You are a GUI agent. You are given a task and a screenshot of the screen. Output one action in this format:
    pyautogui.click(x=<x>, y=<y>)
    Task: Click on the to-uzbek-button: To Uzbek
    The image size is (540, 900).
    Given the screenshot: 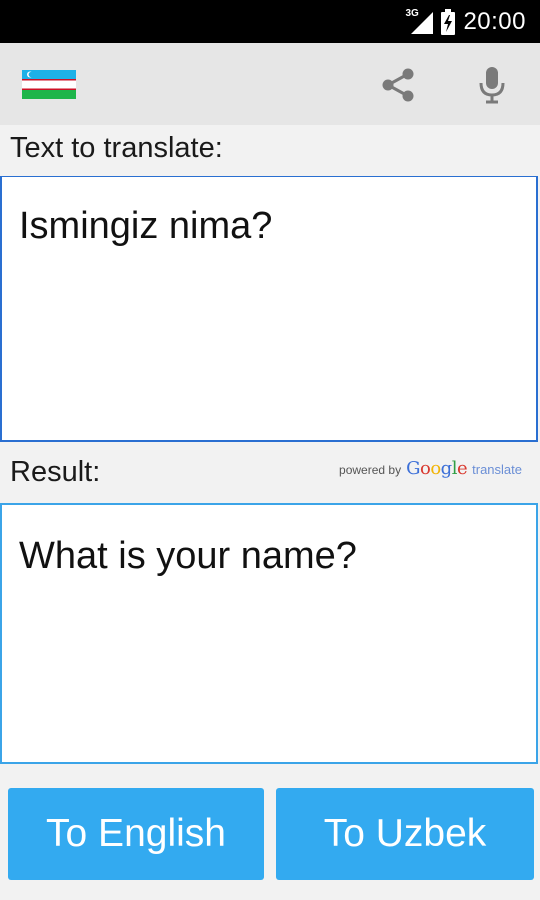 What is the action you would take?
    pyautogui.click(x=405, y=834)
    